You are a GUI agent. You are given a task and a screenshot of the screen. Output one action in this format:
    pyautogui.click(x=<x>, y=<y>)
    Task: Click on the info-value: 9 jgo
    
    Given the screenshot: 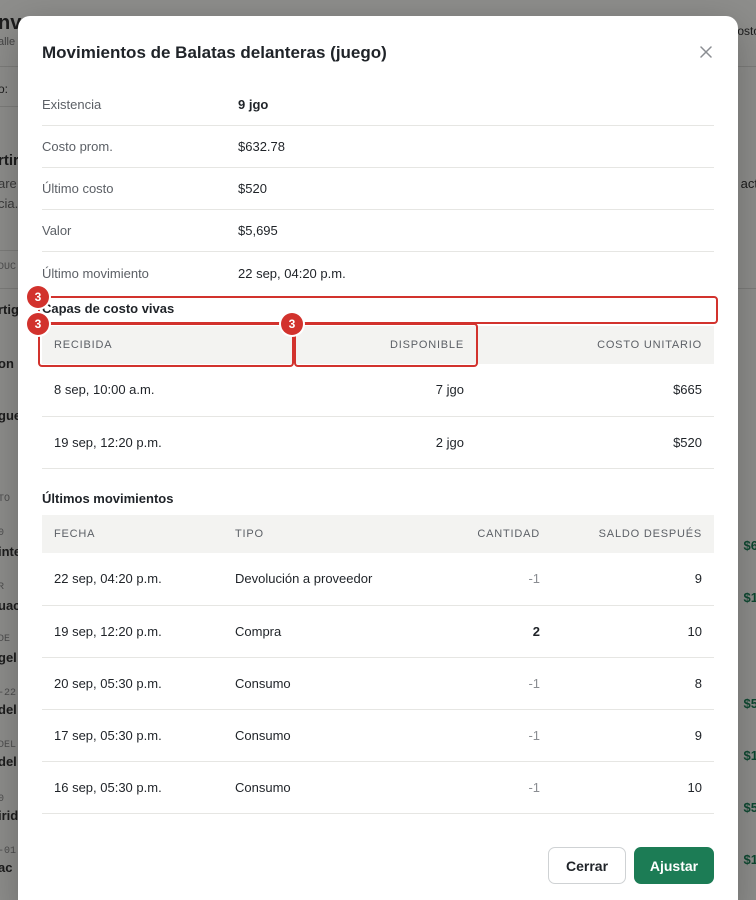 What is the action you would take?
    pyautogui.click(x=253, y=104)
    